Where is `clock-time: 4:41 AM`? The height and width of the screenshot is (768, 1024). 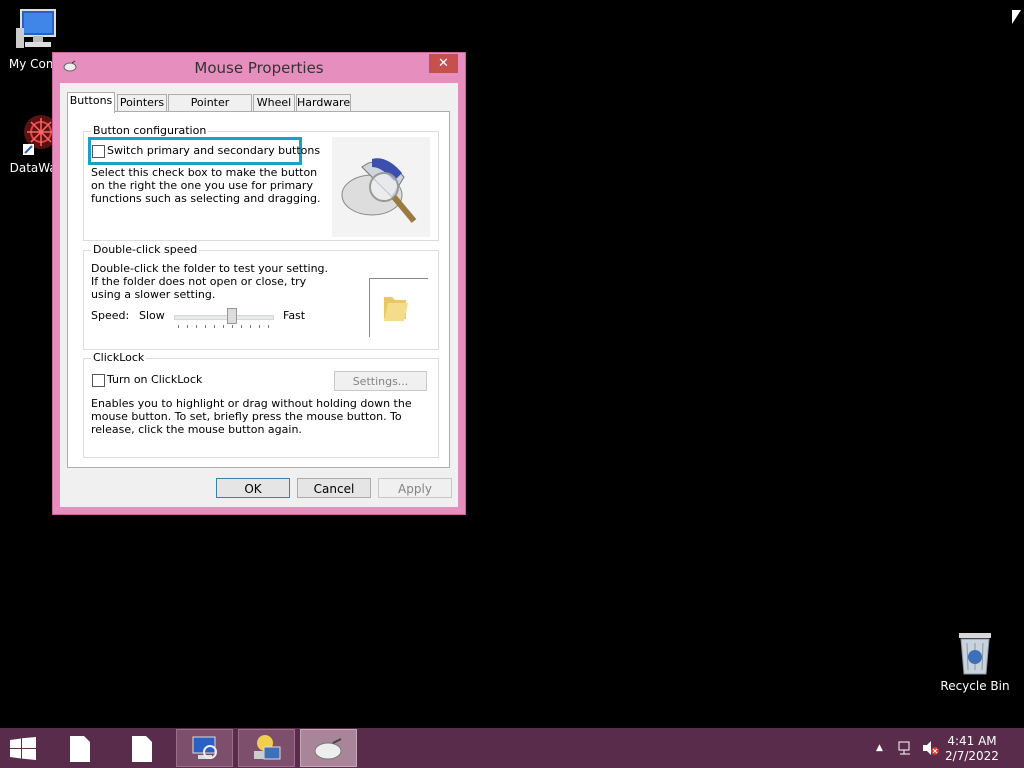 clock-time: 4:41 AM is located at coordinates (972, 741).